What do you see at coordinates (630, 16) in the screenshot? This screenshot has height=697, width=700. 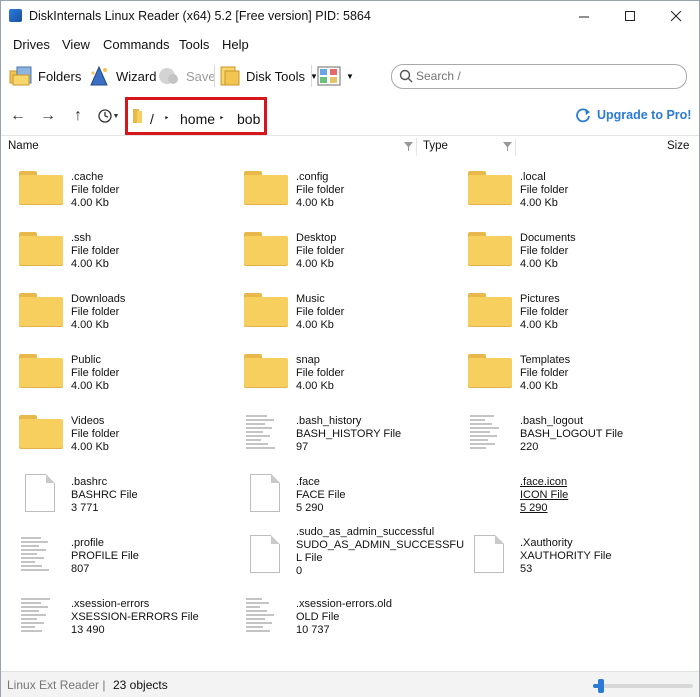 I see `maximize-button` at bounding box center [630, 16].